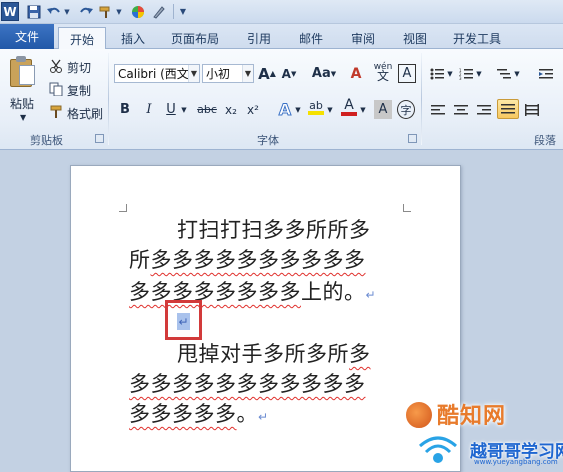 This screenshot has width=563, height=472. Describe the element at coordinates (247, 414) in the screenshot. I see `doc-text: 。` at that location.